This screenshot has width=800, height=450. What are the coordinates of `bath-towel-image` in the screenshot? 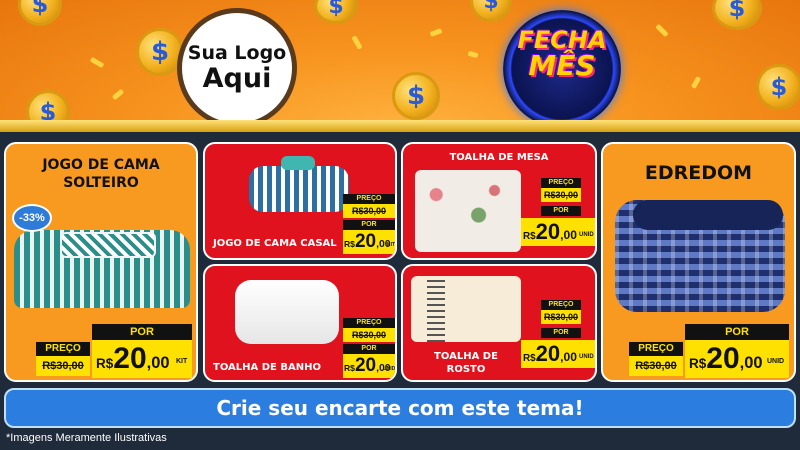 It's located at (287, 312).